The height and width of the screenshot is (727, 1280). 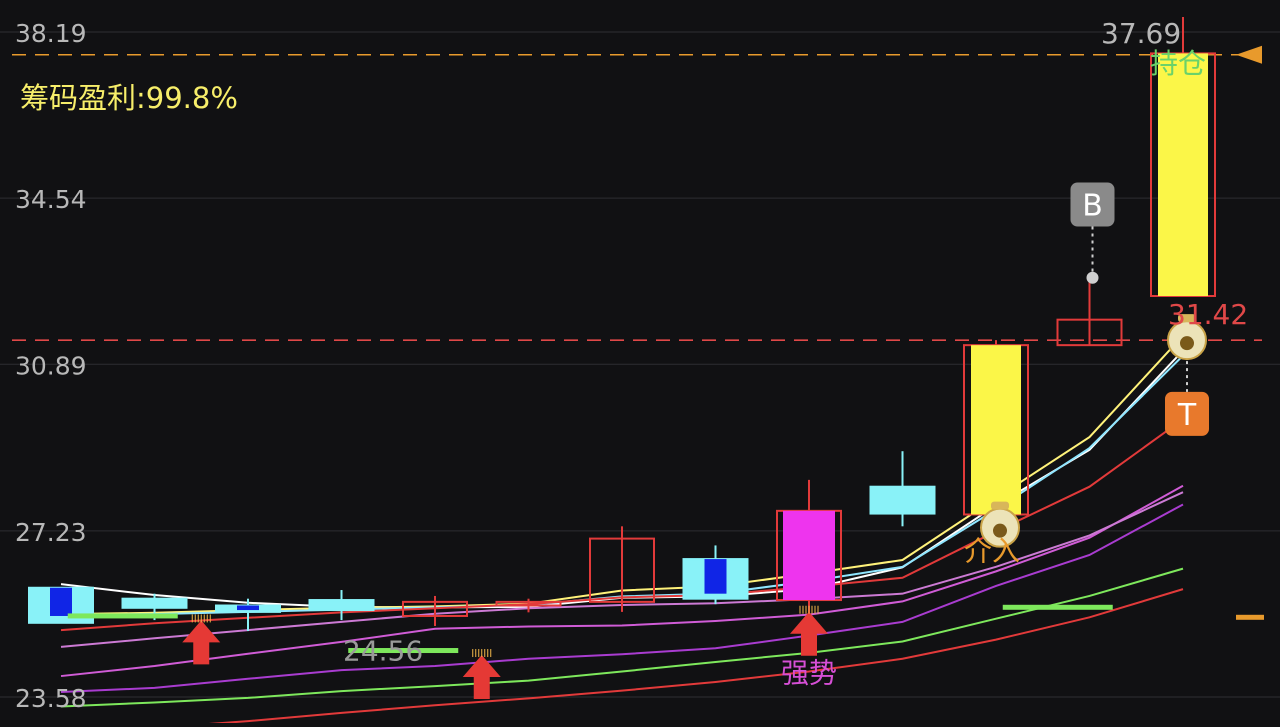 What do you see at coordinates (51, 365) in the screenshot?
I see `y-tick-label: 30.89` at bounding box center [51, 365].